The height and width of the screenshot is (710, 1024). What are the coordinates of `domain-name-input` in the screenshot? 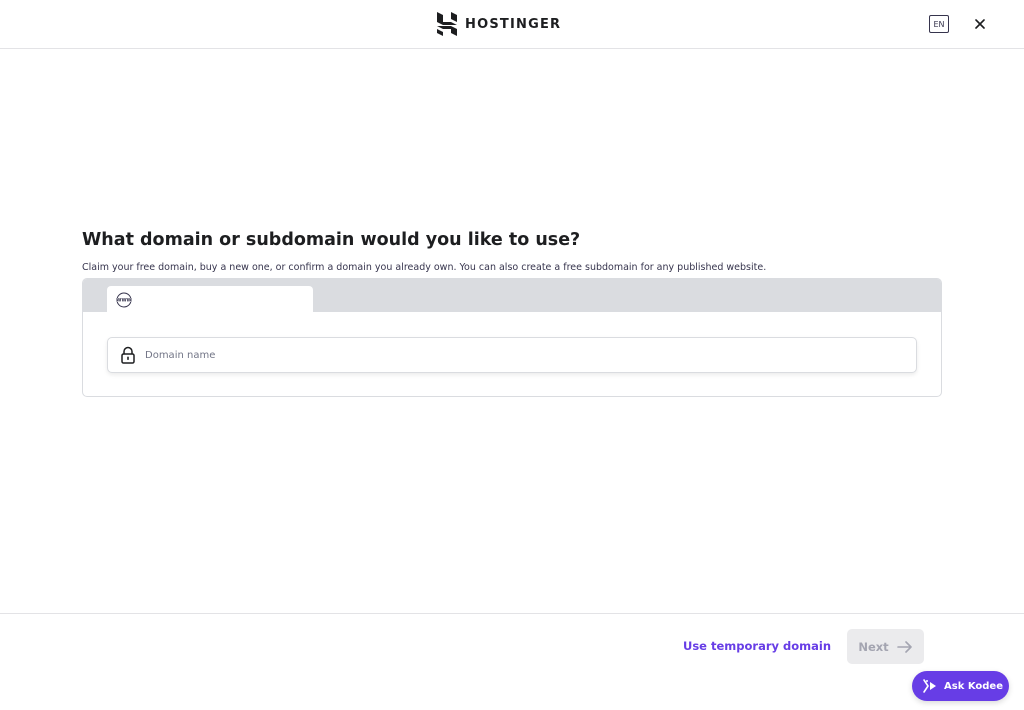 It's located at (525, 355).